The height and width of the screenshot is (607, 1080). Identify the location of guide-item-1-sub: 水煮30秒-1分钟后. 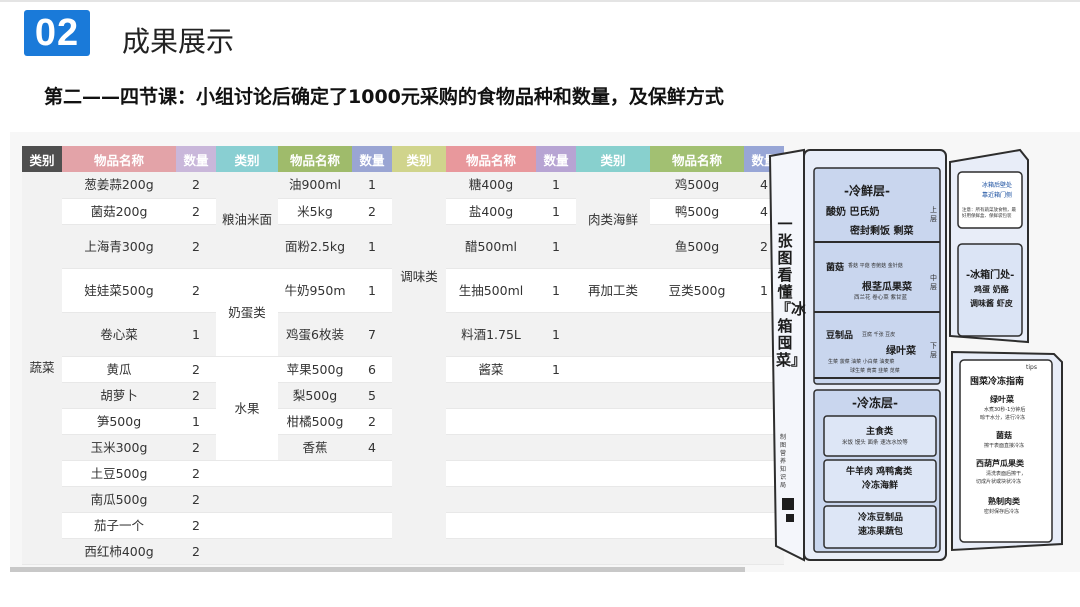
(1005, 410).